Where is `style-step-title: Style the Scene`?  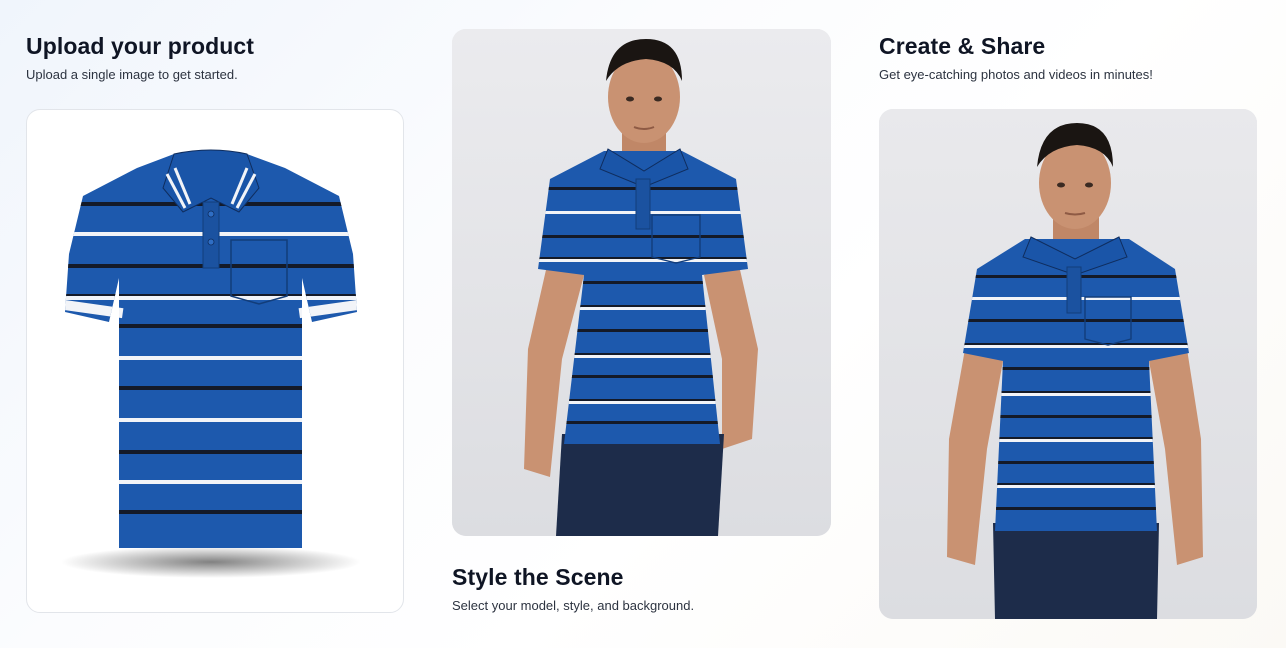 style-step-title: Style the Scene is located at coordinates (538, 577).